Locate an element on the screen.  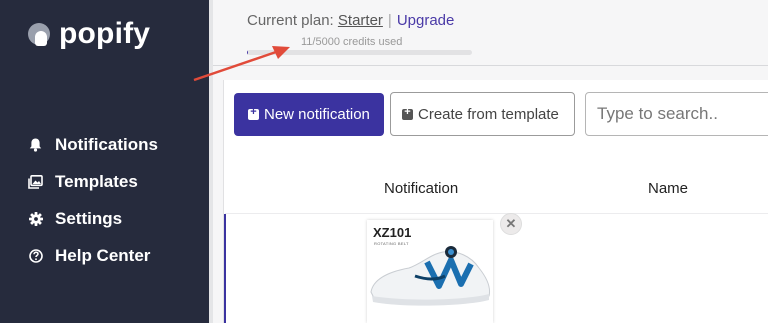
table-header: Notification Name is located at coordinates (496, 193).